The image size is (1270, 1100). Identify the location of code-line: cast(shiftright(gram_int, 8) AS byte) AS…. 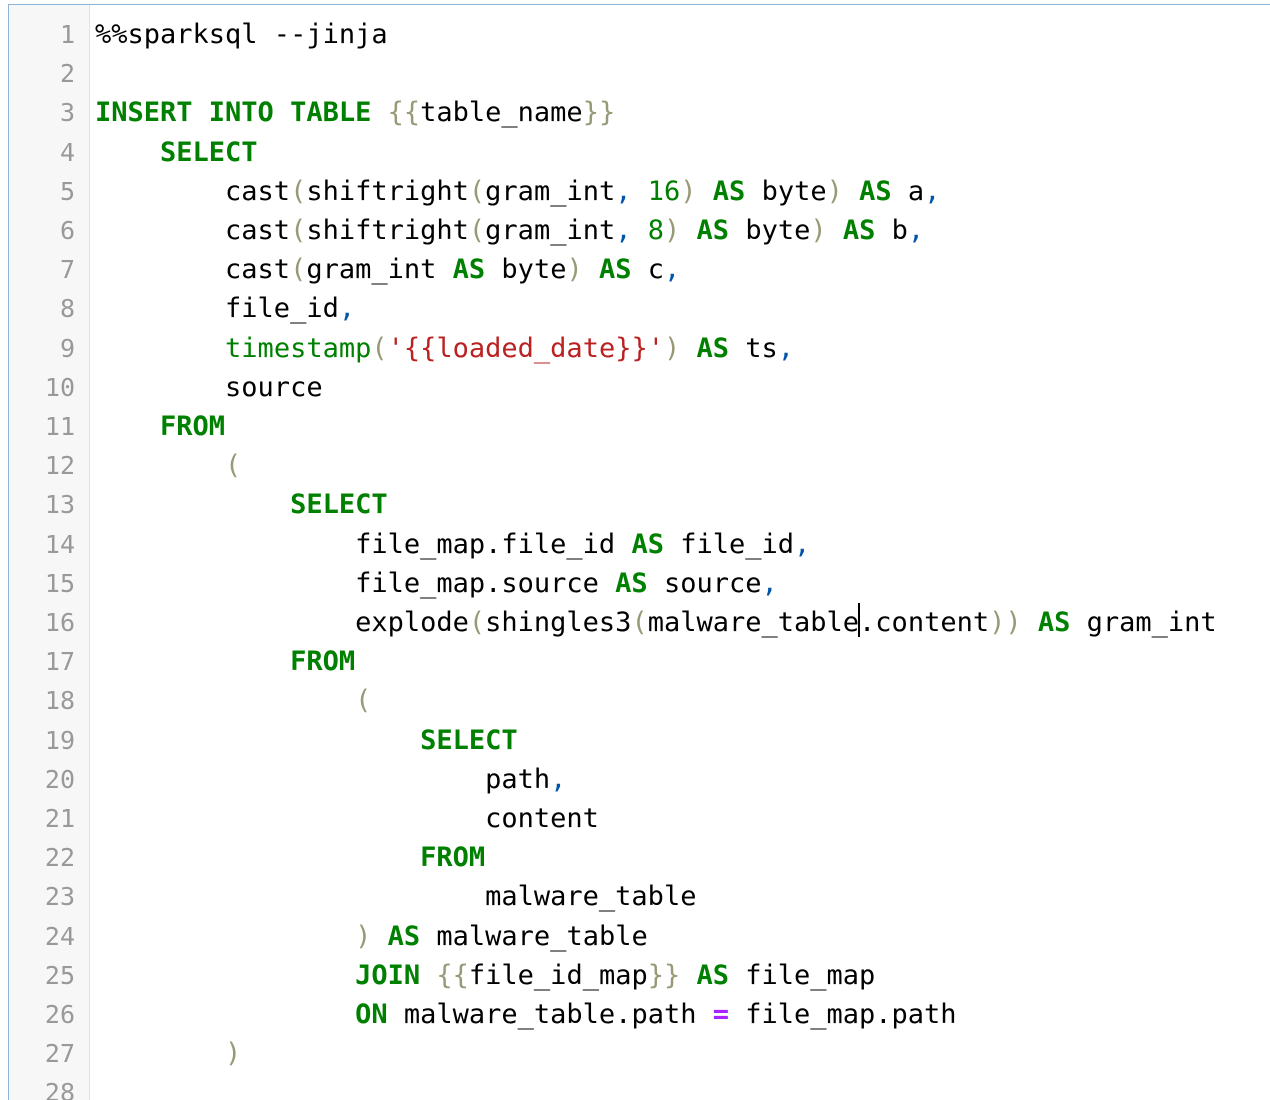
(509, 230).